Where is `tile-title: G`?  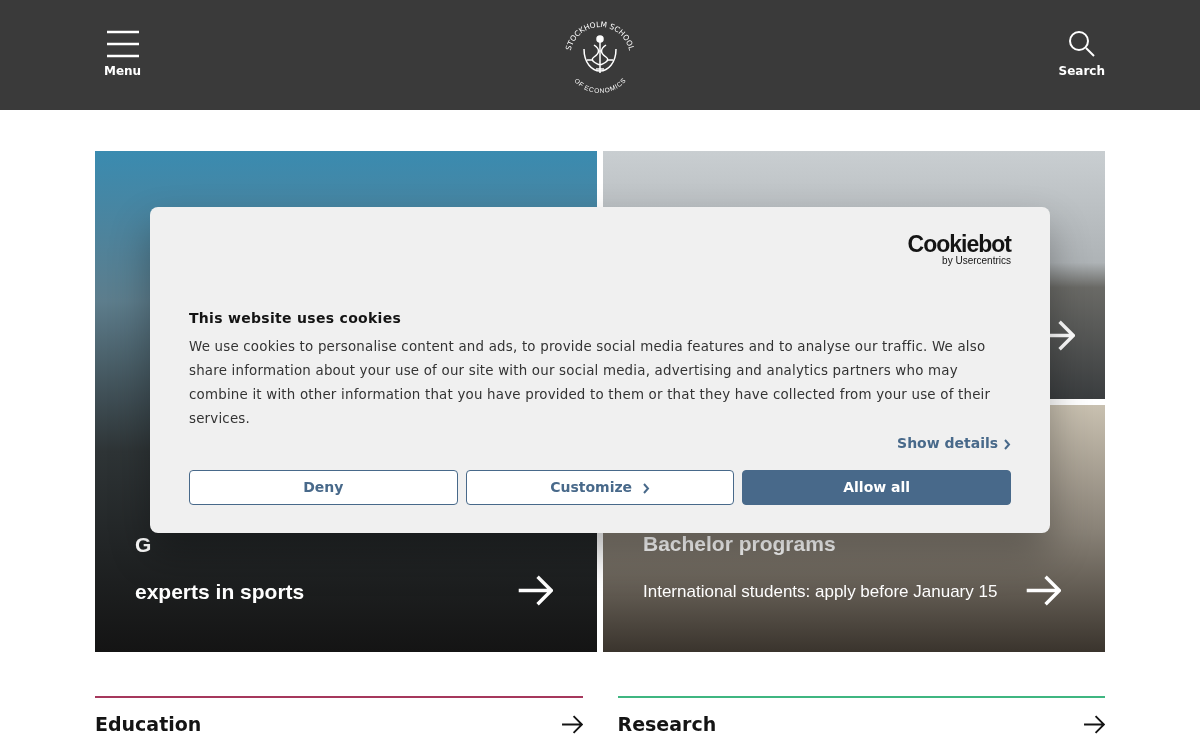
tile-title: G is located at coordinates (144, 544).